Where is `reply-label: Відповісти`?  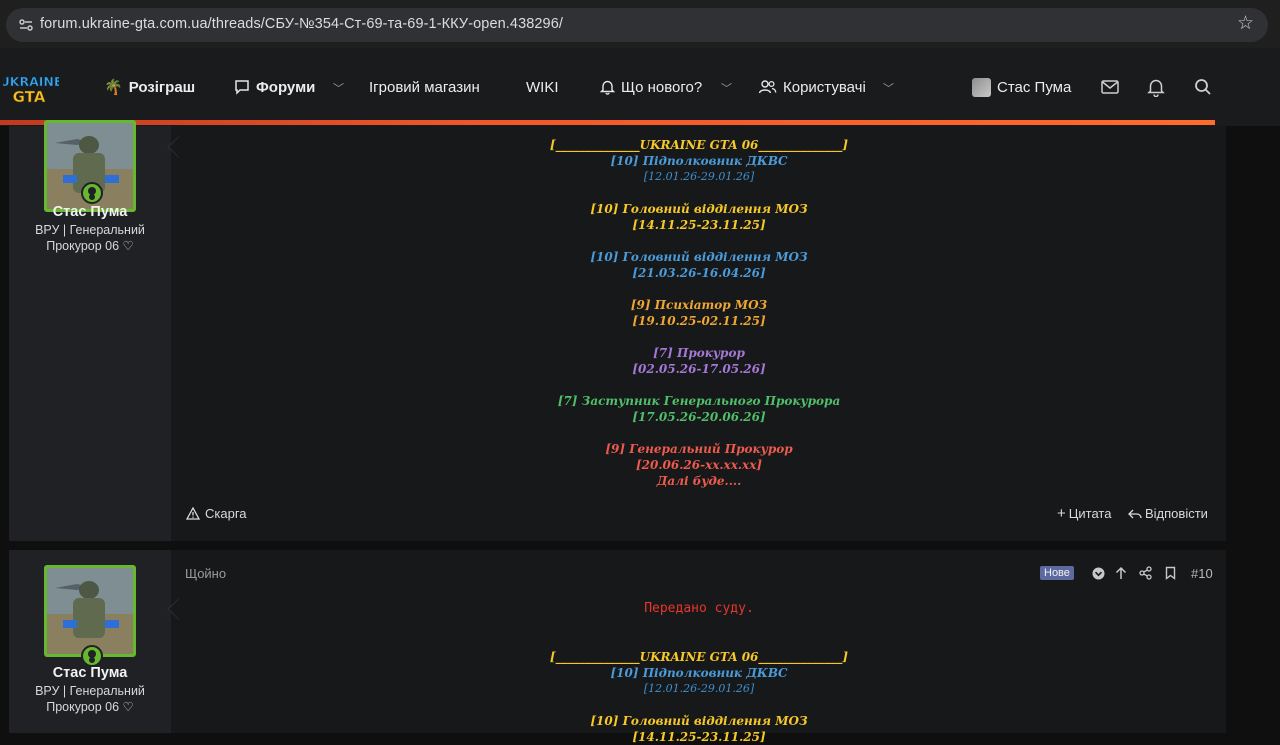 reply-label: Відповісти is located at coordinates (1176, 513).